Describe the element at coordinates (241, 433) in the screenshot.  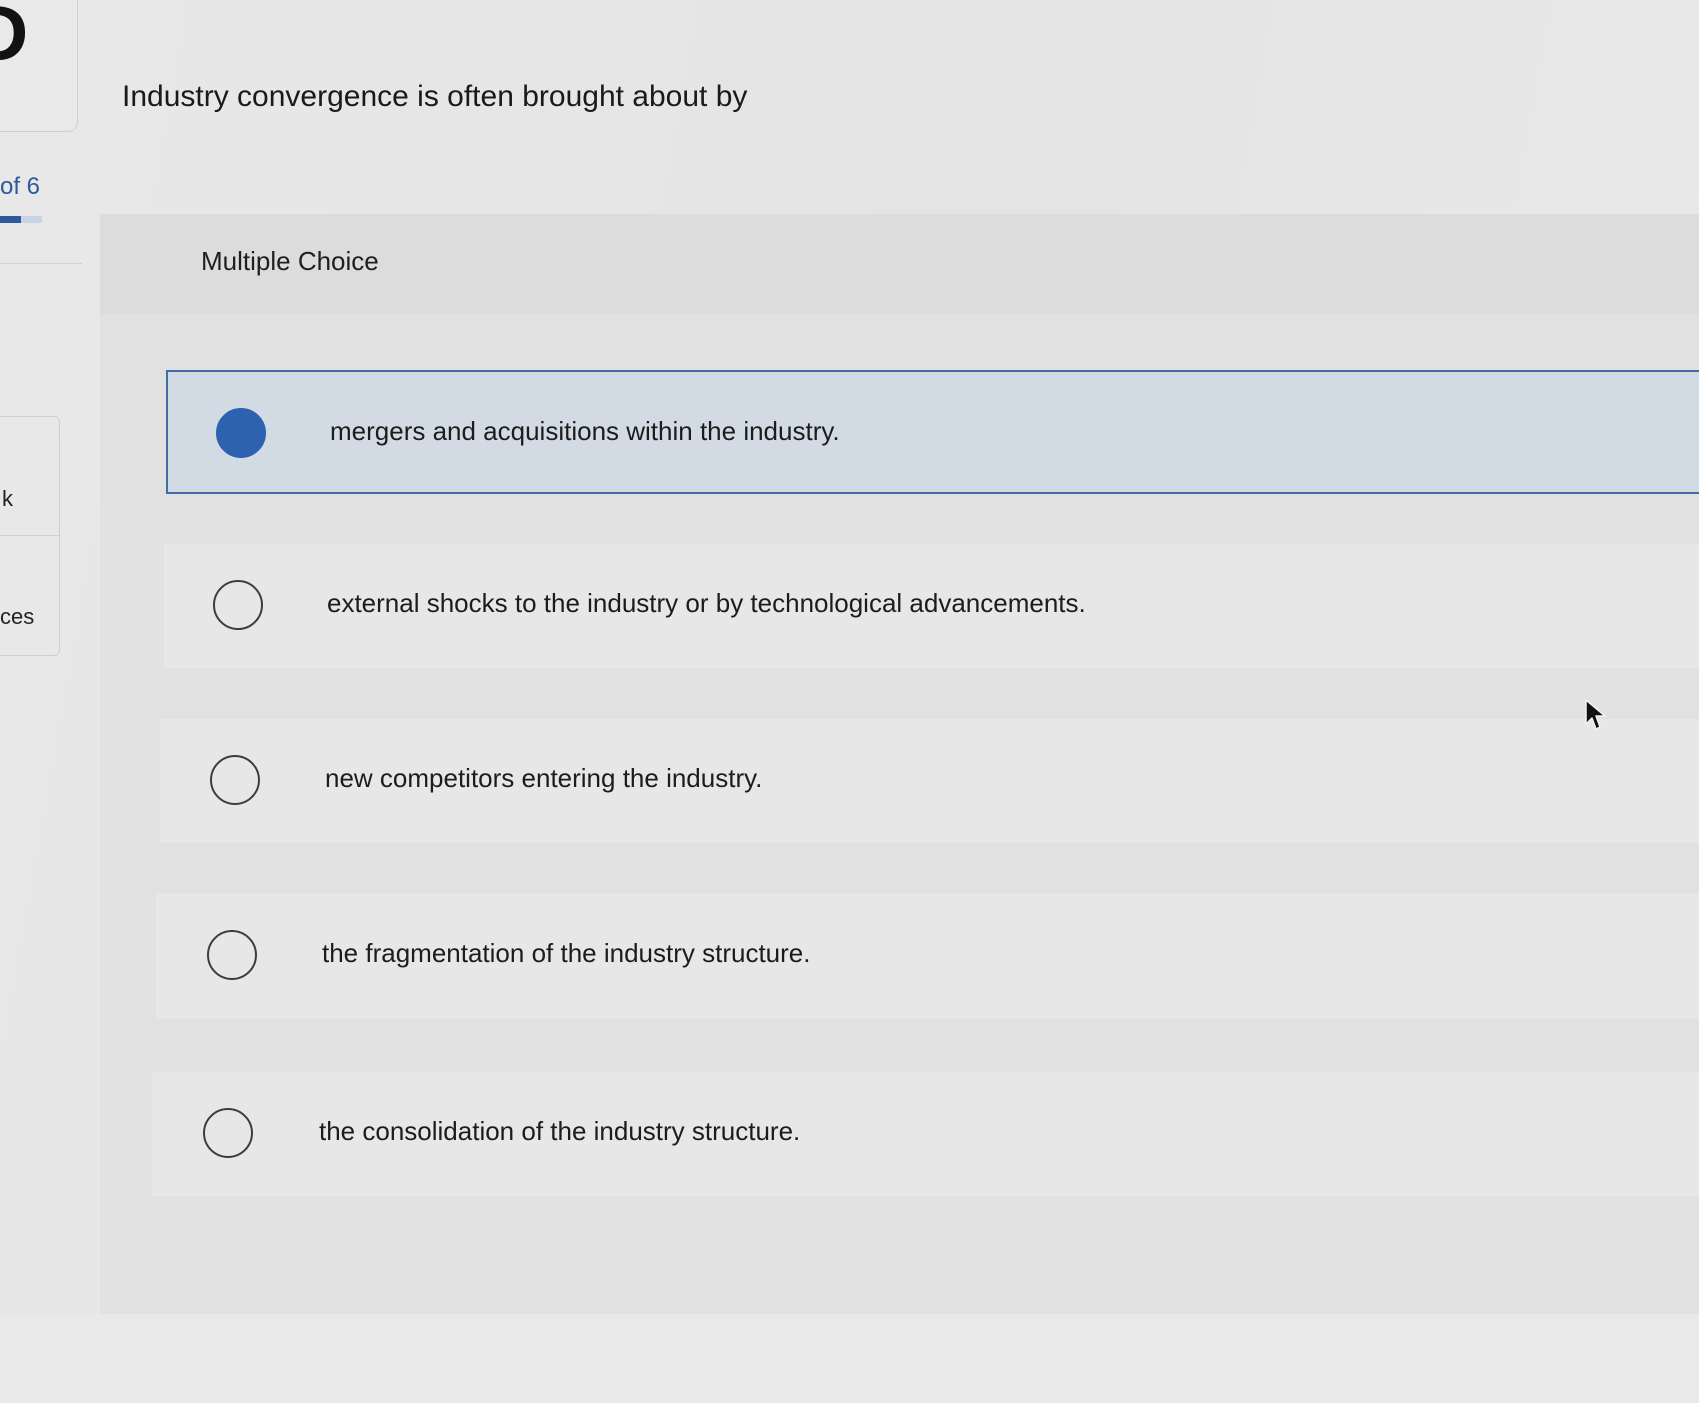
I see `radio-filled-icon` at that location.